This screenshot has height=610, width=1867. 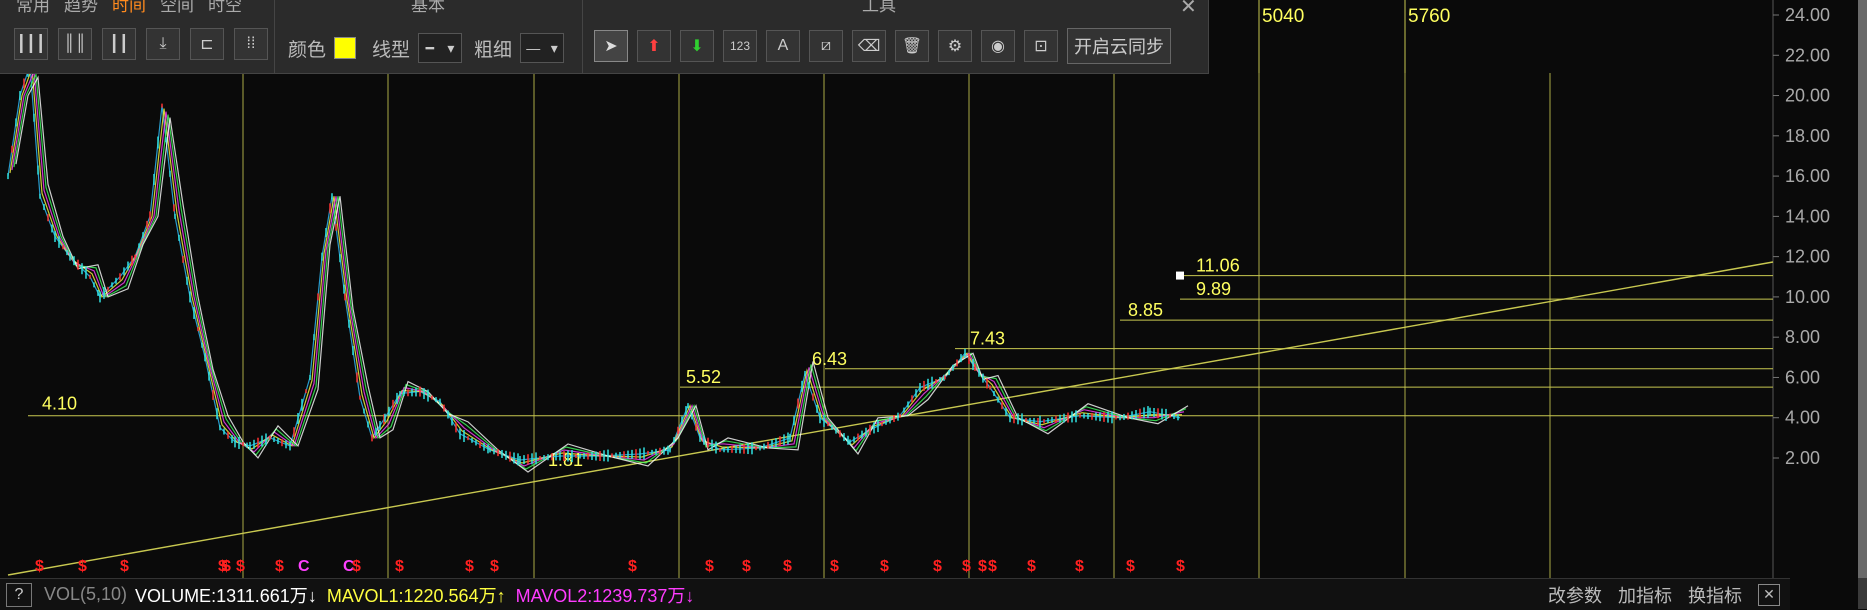 I want to click on thickness-label: 粗细, so click(x=493, y=50).